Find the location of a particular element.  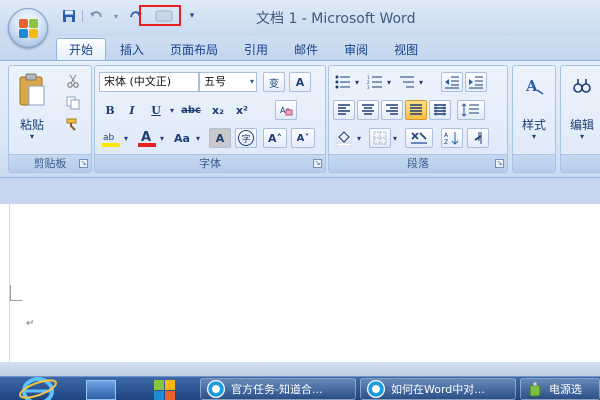

format-painter-button is located at coordinates (73, 125).